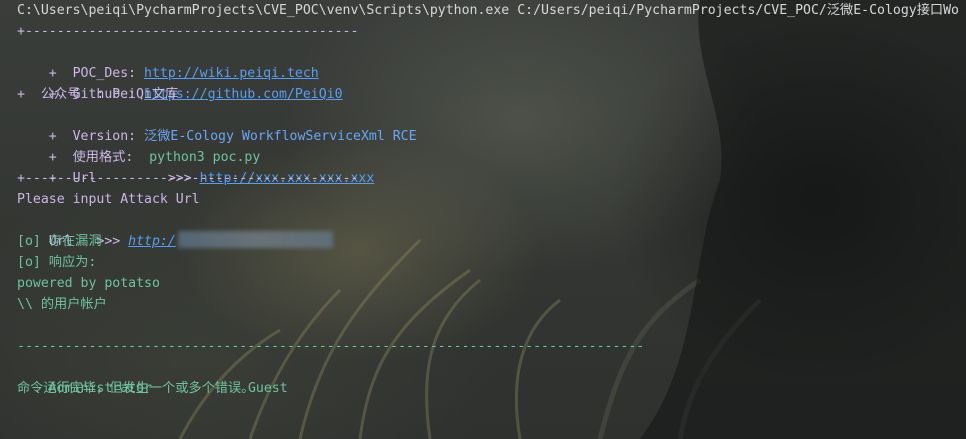  Describe the element at coordinates (57, 262) in the screenshot. I see `response-line: [o] 响应为:` at that location.